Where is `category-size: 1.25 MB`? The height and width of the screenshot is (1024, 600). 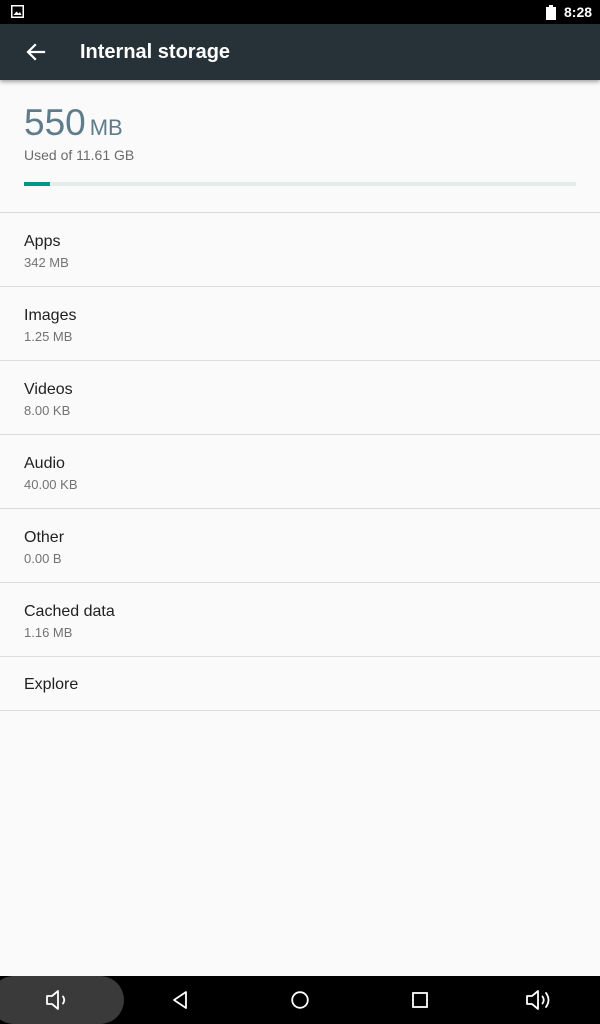 category-size: 1.25 MB is located at coordinates (48, 336).